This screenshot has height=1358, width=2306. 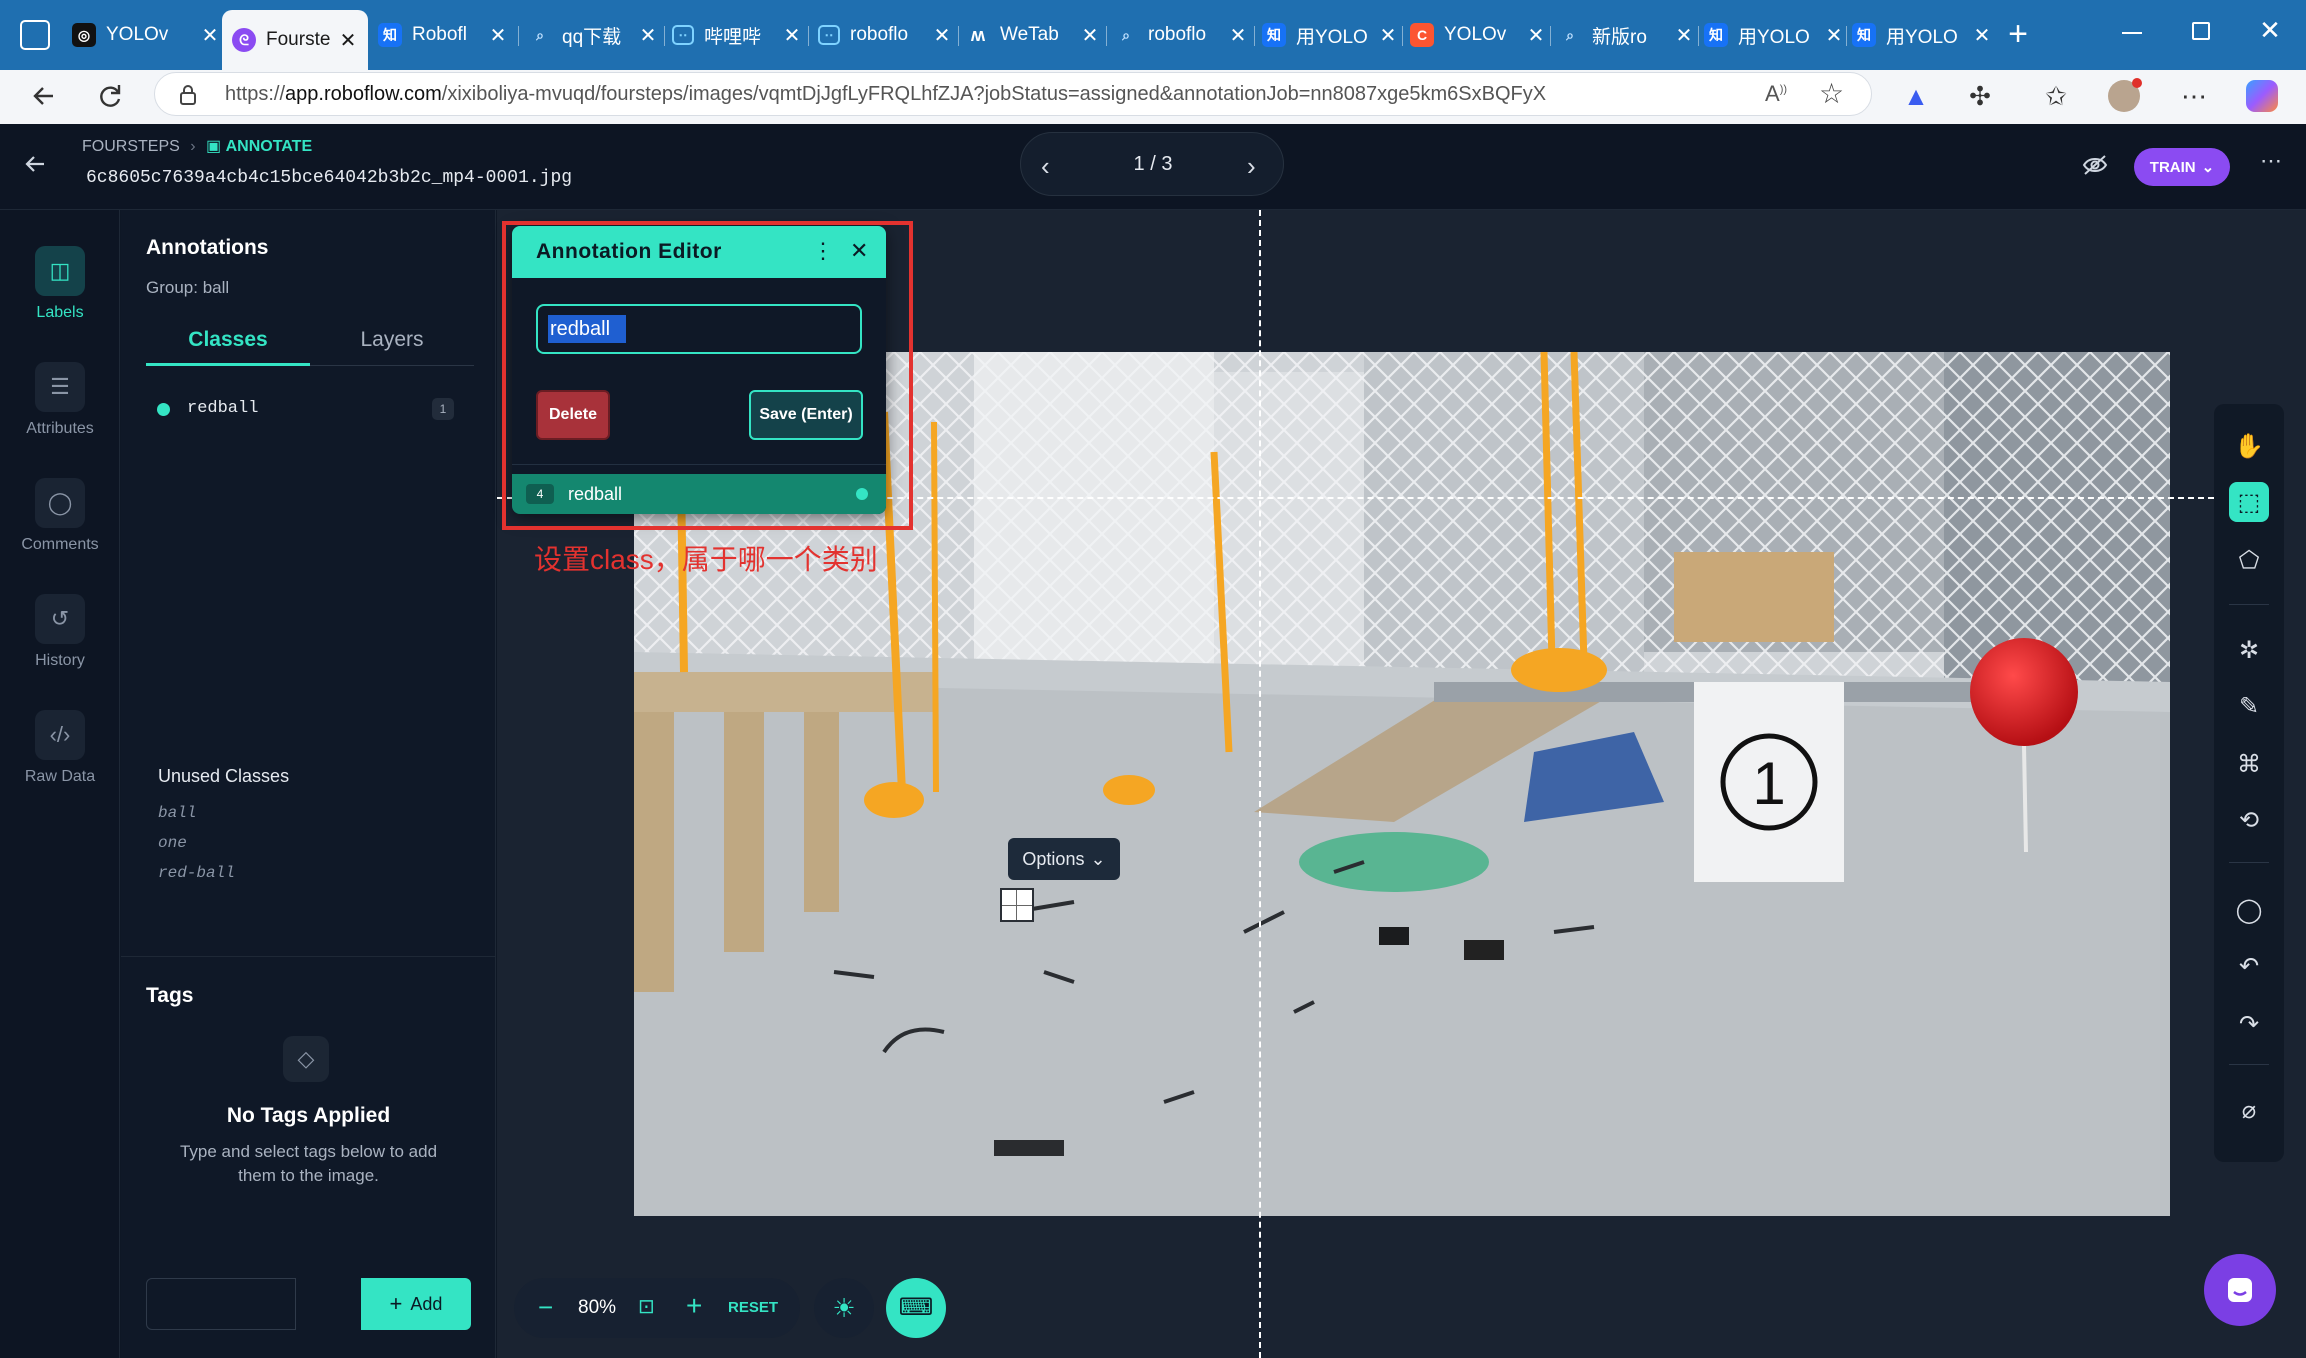 I want to click on lock-zoom-icon: ⊡, so click(x=646, y=1306).